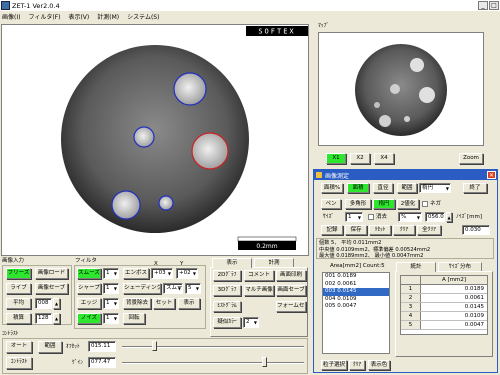 This screenshot has height=375, width=500. Describe the element at coordinates (356, 300) in the screenshot. I see `list-item: 004 0.0109` at that location.